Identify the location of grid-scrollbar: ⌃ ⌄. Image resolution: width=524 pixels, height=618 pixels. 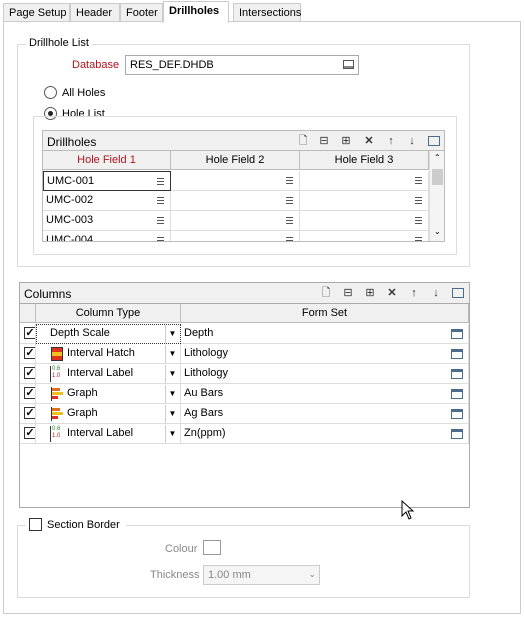
(436, 196).